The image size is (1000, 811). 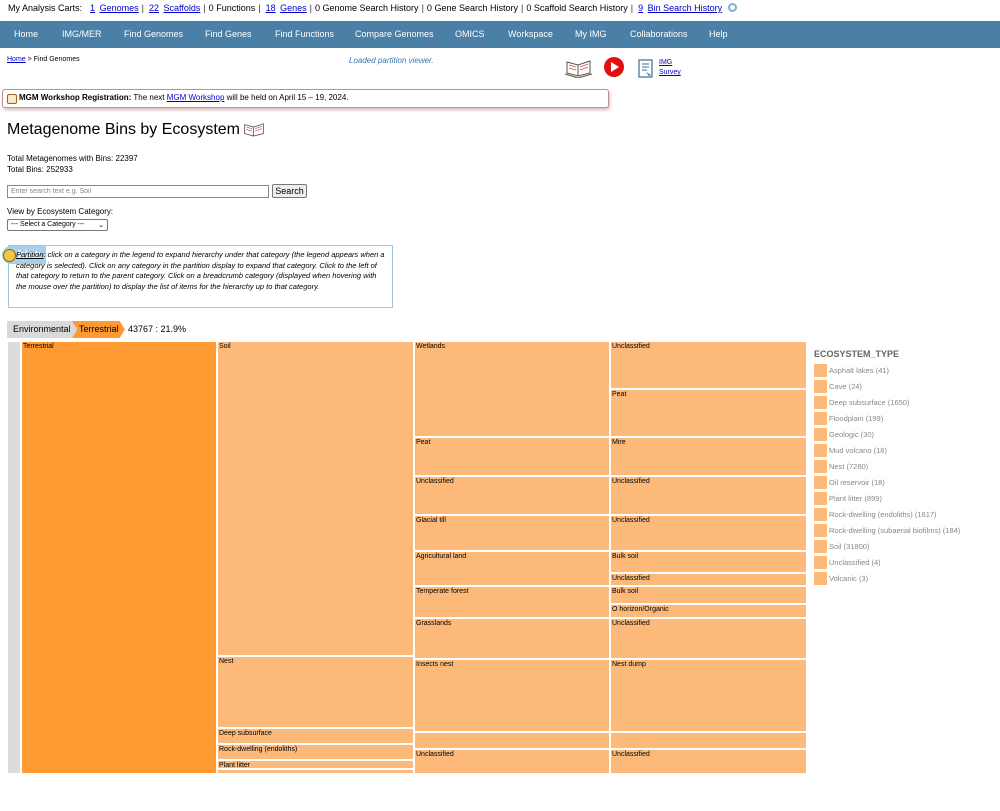 I want to click on partition-root-cell: Terrestrial, so click(x=119, y=557).